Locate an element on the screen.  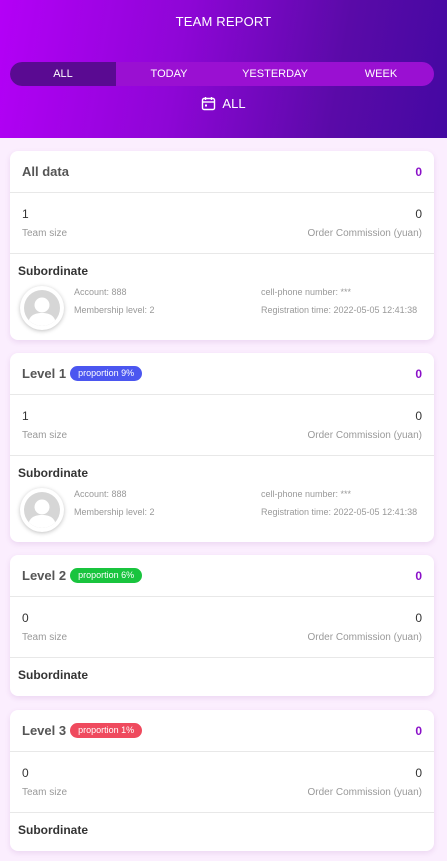
period-tabs: ALL TODAY YESTERDAY WEEK is located at coordinates (222, 74).